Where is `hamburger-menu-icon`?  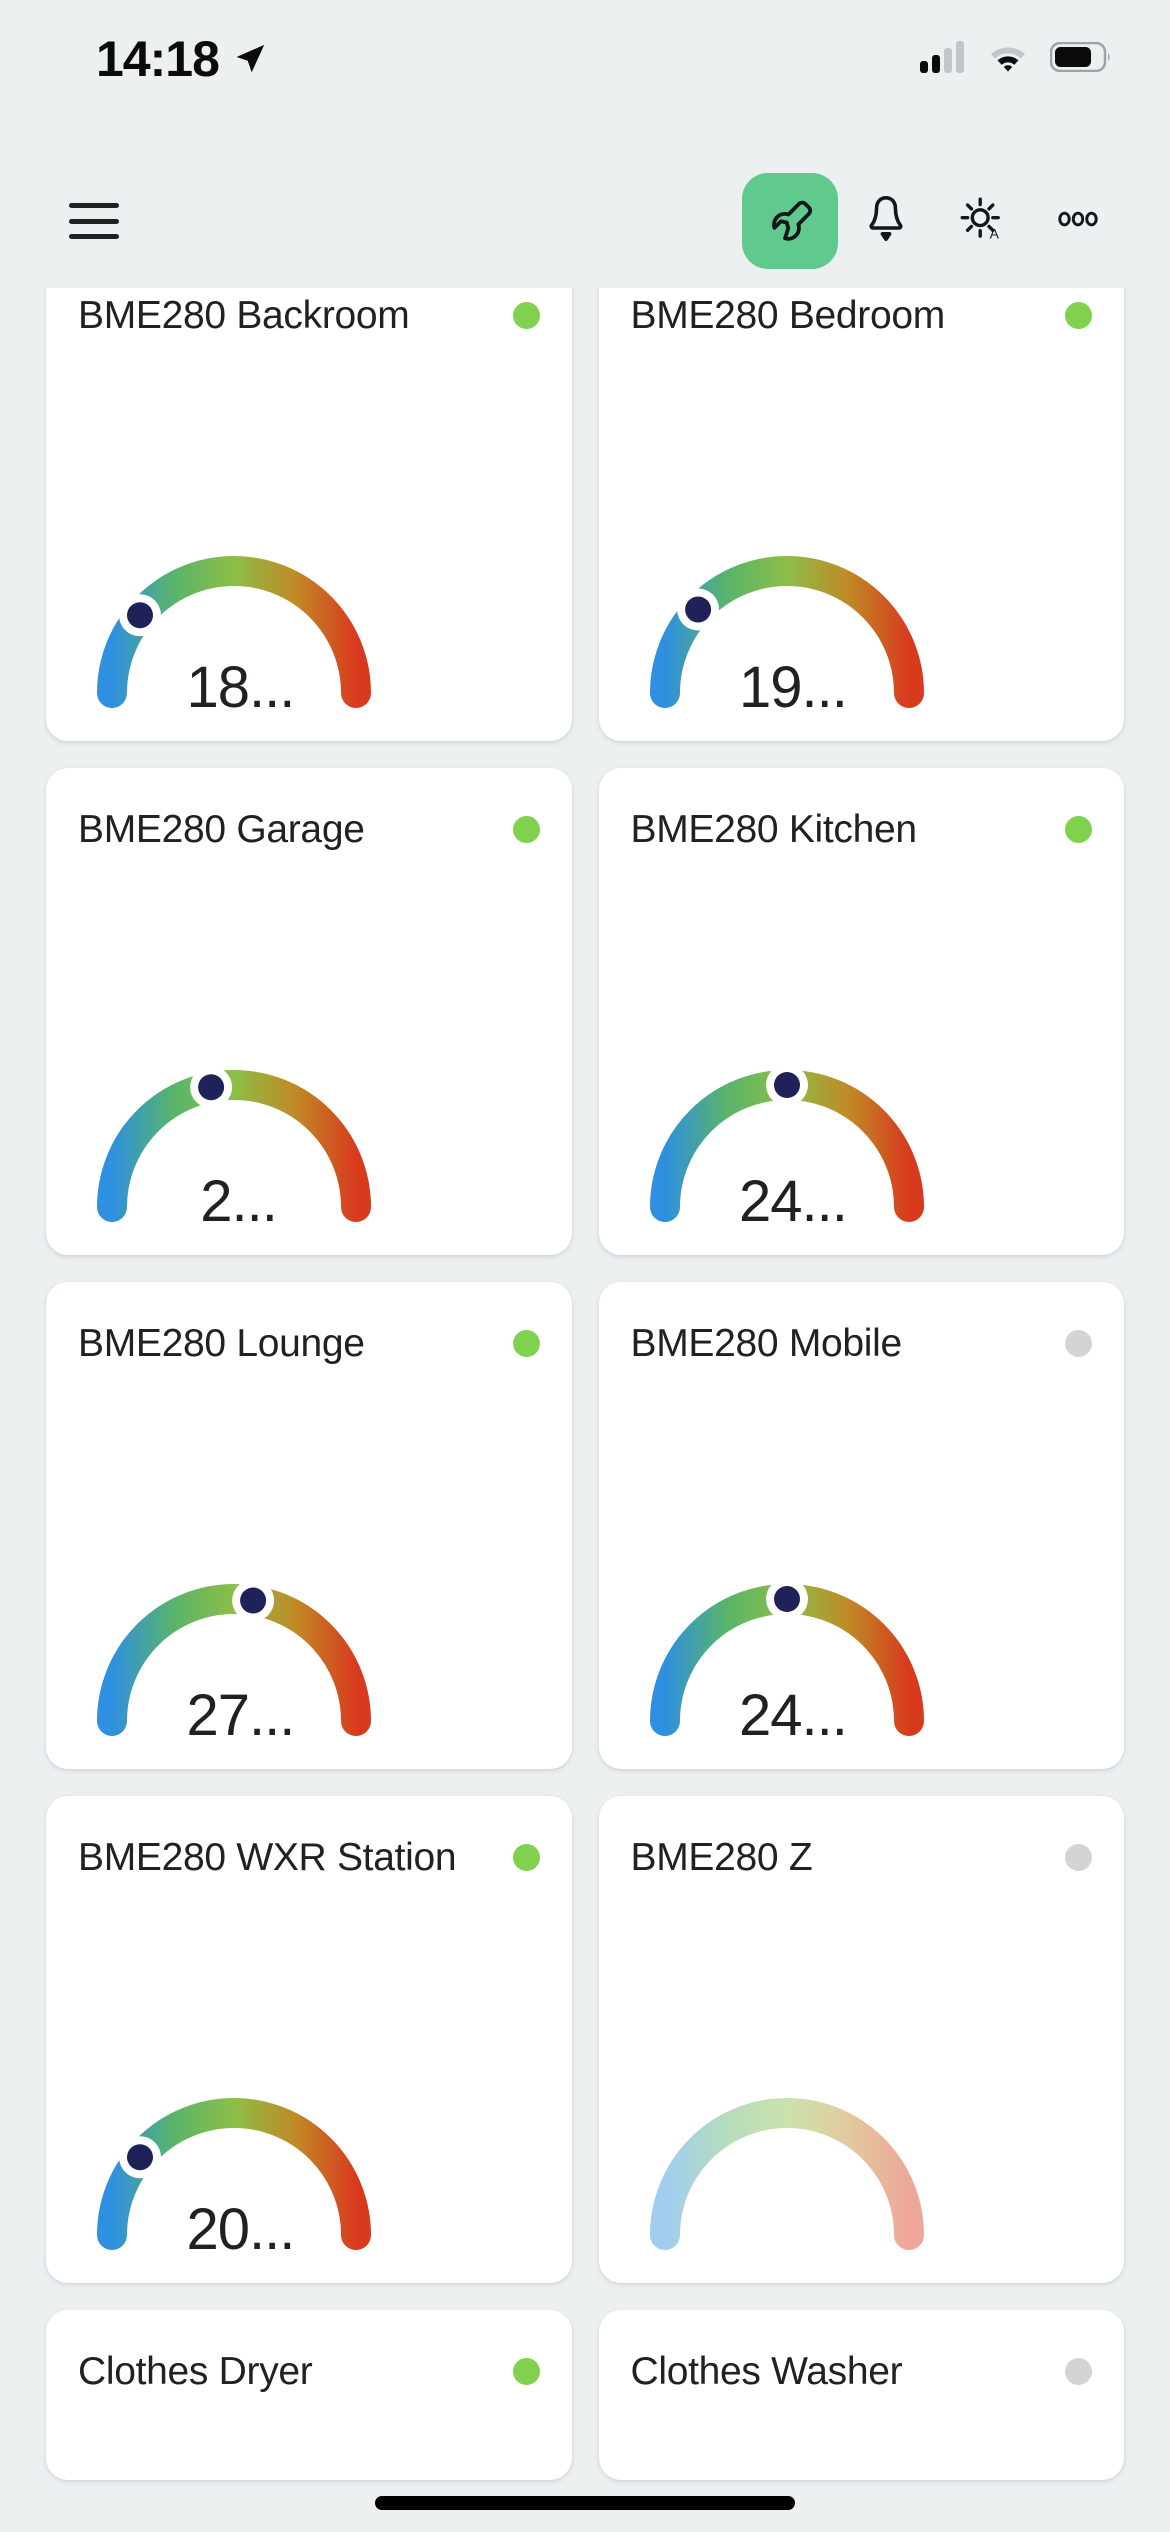 hamburger-menu-icon is located at coordinates (94, 221).